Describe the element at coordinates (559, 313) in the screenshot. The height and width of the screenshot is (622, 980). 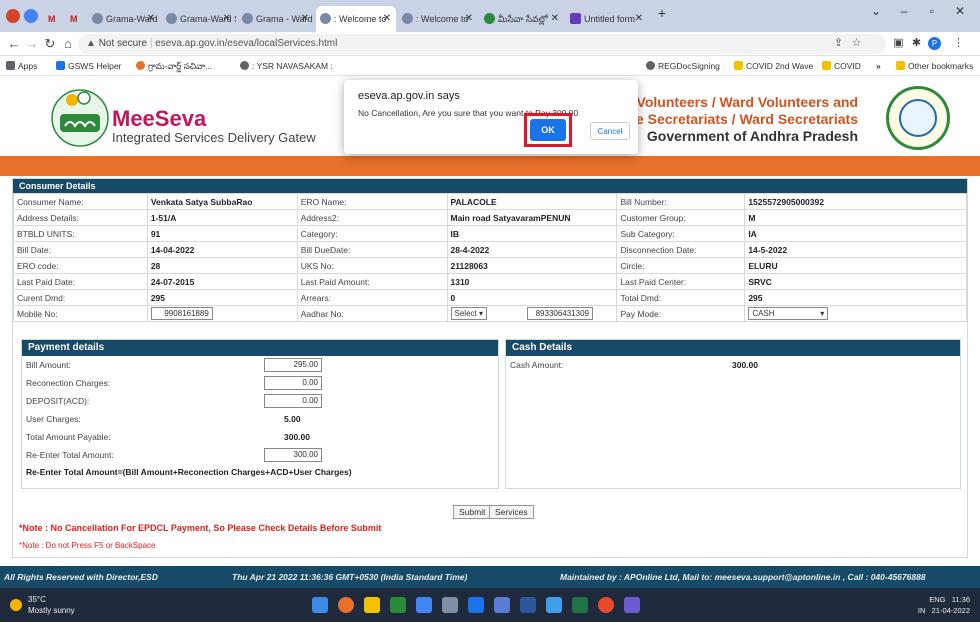
I see `aadhar-number-input: 893306431309` at that location.